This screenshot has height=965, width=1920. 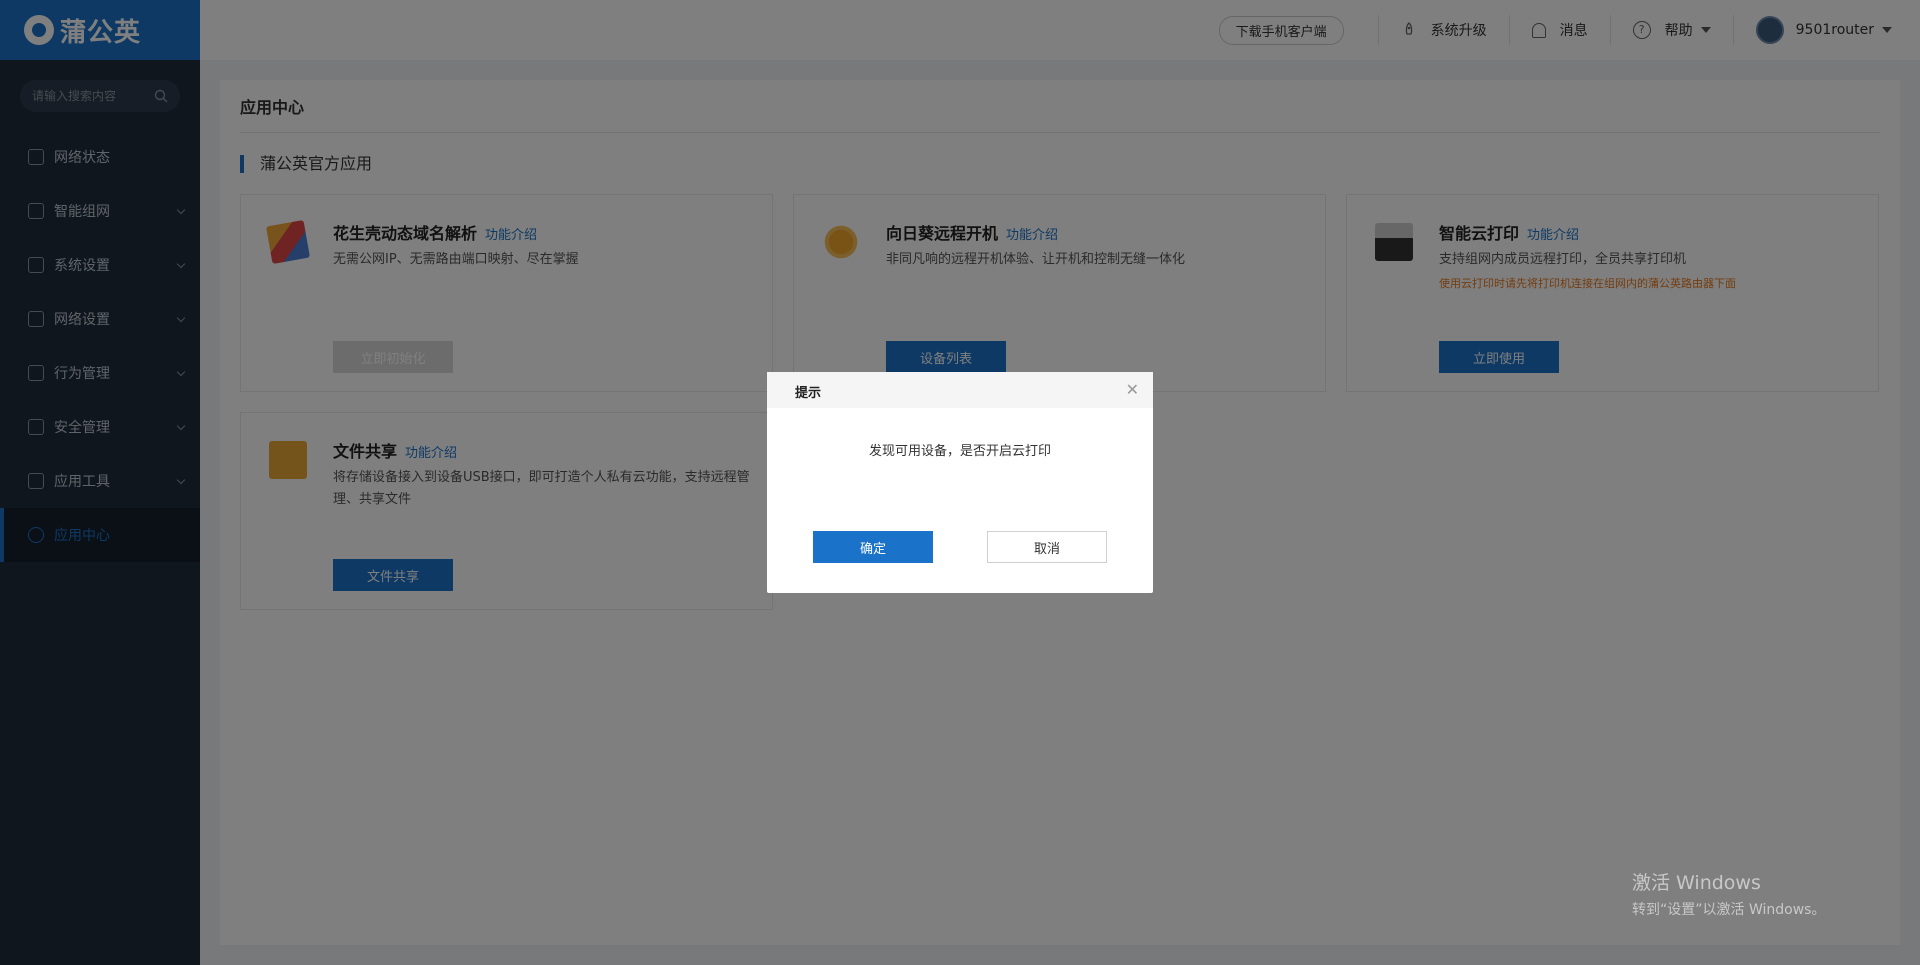 I want to click on close-icon: ✕, so click(x=1132, y=389).